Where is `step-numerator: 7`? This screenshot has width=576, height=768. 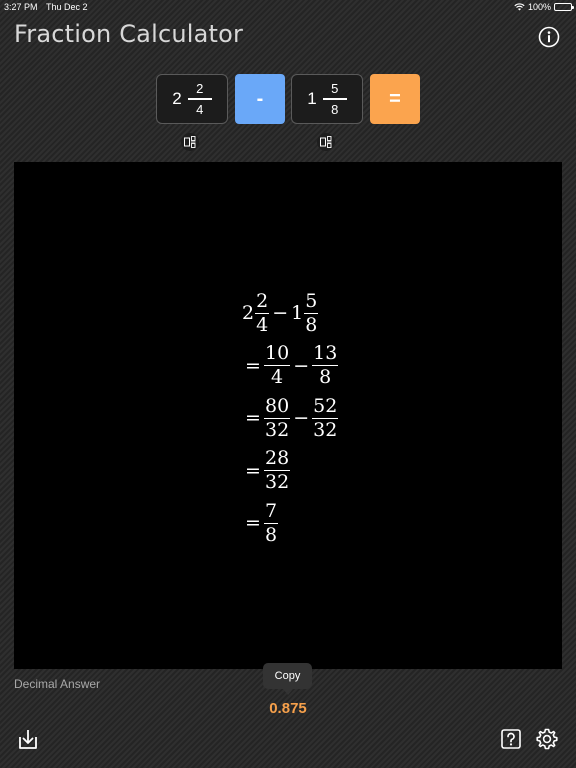 step-numerator: 7 is located at coordinates (271, 510).